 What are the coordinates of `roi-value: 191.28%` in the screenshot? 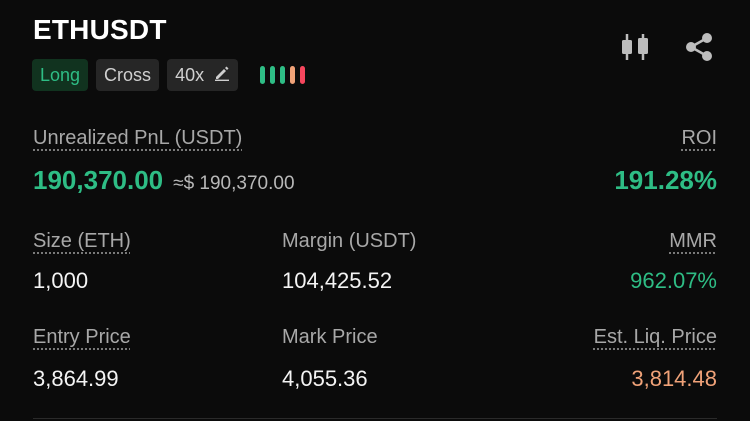 It's located at (665, 180).